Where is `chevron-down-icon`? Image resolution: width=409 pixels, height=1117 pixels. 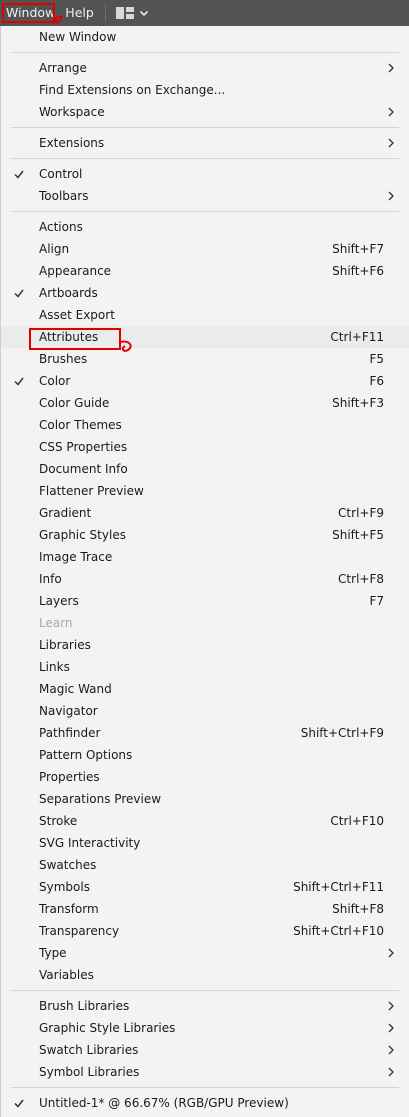
chevron-down-icon is located at coordinates (143, 13).